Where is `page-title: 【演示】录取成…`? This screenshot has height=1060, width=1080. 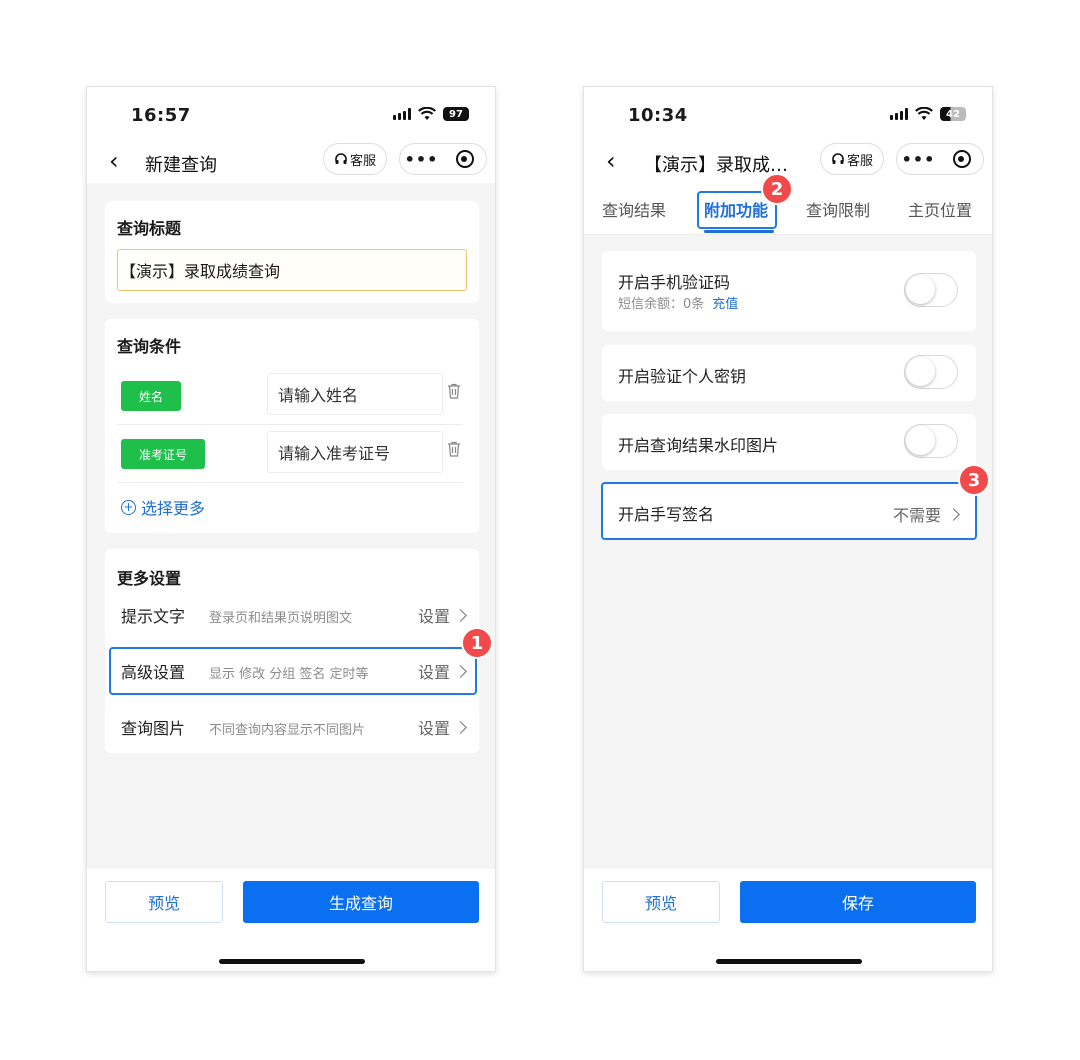 page-title: 【演示】录取成… is located at coordinates (716, 165).